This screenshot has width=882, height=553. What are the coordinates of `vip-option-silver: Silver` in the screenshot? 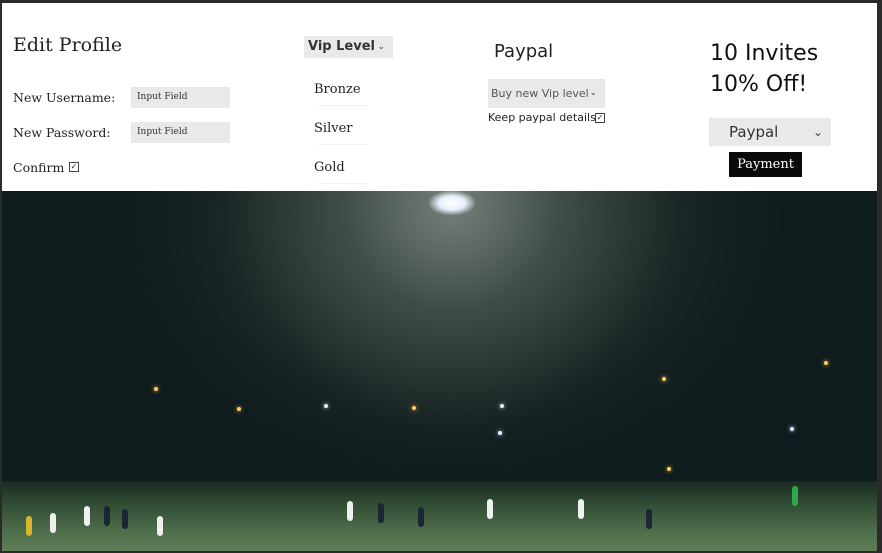 It's located at (333, 128).